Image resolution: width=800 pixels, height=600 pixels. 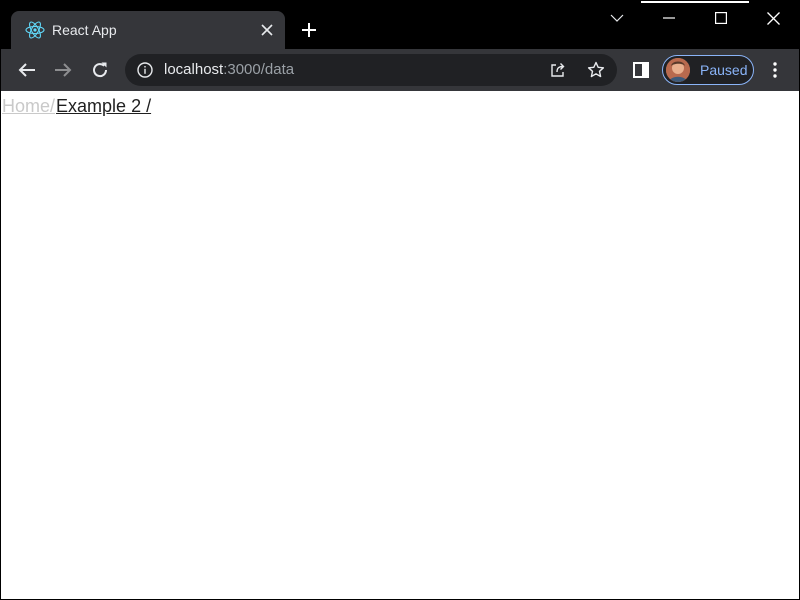 I want to click on forward-arrow-icon, so click(x=63, y=70).